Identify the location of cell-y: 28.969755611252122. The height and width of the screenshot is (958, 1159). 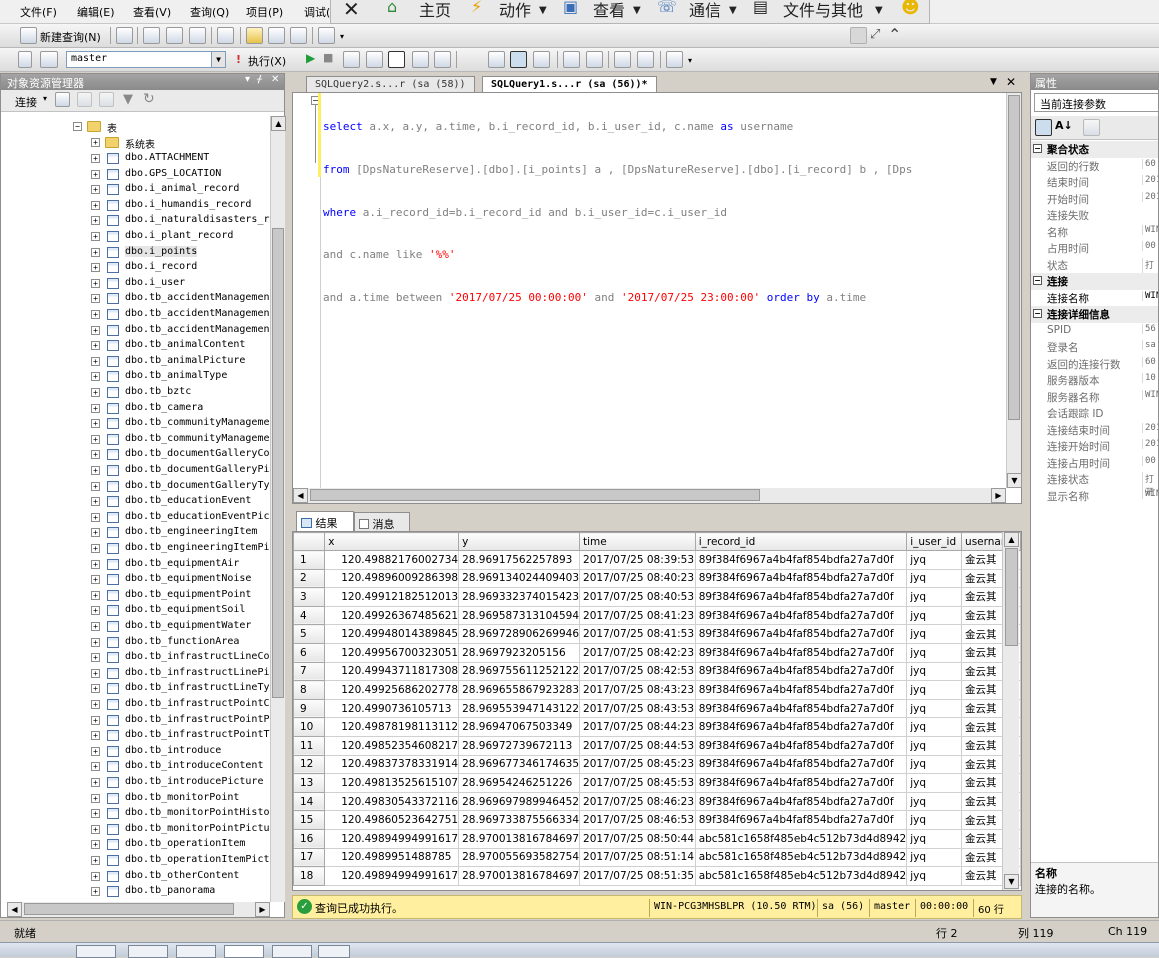
(519, 671).